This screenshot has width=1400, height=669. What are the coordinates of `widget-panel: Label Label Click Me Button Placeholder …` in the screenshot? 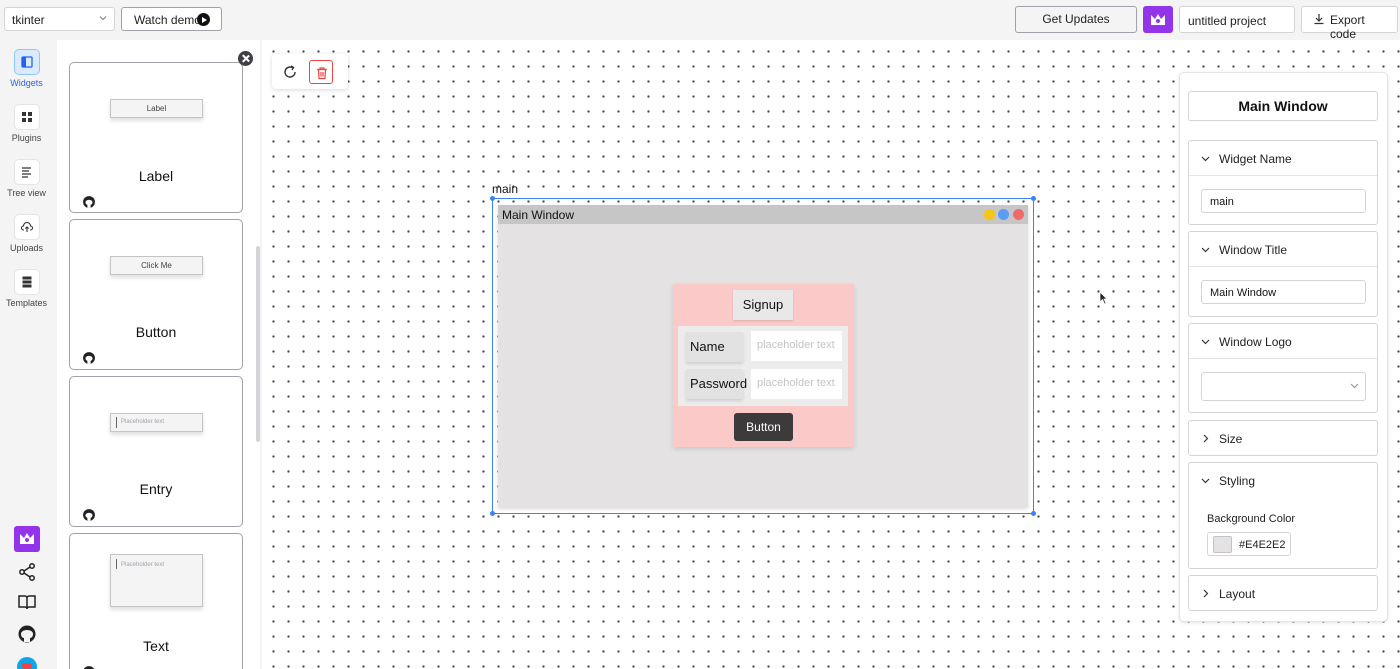 It's located at (158, 354).